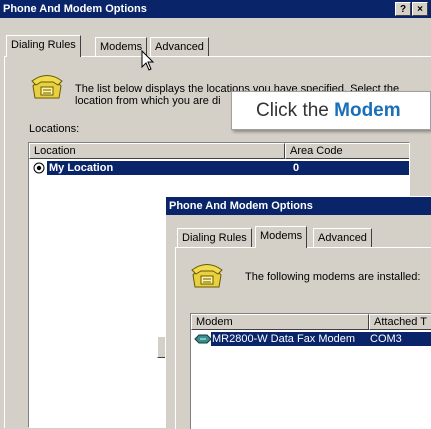  What do you see at coordinates (203, 339) in the screenshot?
I see `modem-icon` at bounding box center [203, 339].